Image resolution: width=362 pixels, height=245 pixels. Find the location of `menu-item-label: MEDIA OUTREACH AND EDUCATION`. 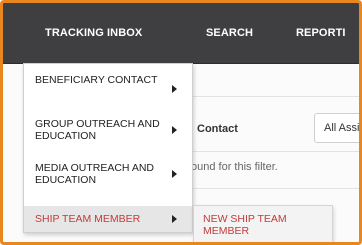

menu-item-label: MEDIA OUTREACH AND EDUCATION is located at coordinates (95, 174).